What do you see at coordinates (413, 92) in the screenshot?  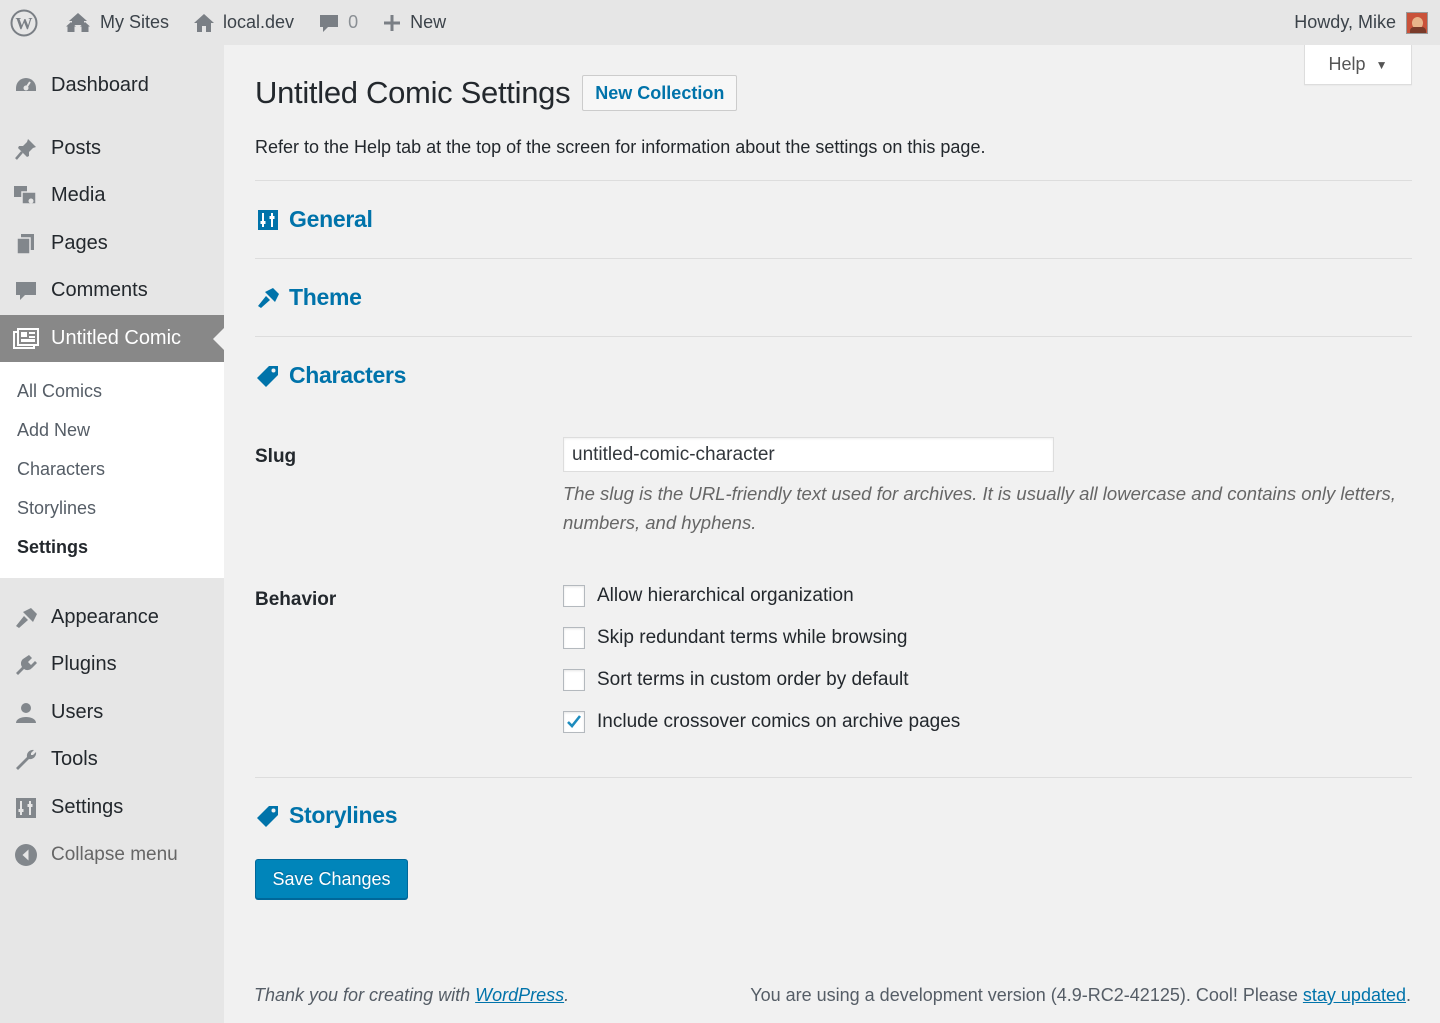 I see `page-title: Untitled Comic Settings` at bounding box center [413, 92].